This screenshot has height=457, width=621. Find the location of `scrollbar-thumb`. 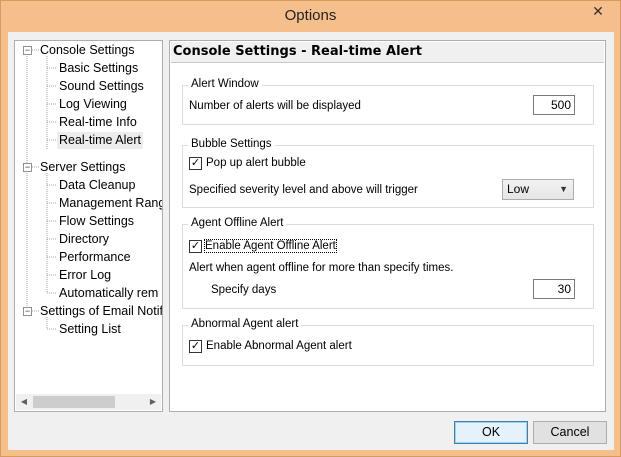

scrollbar-thumb is located at coordinates (74, 402).